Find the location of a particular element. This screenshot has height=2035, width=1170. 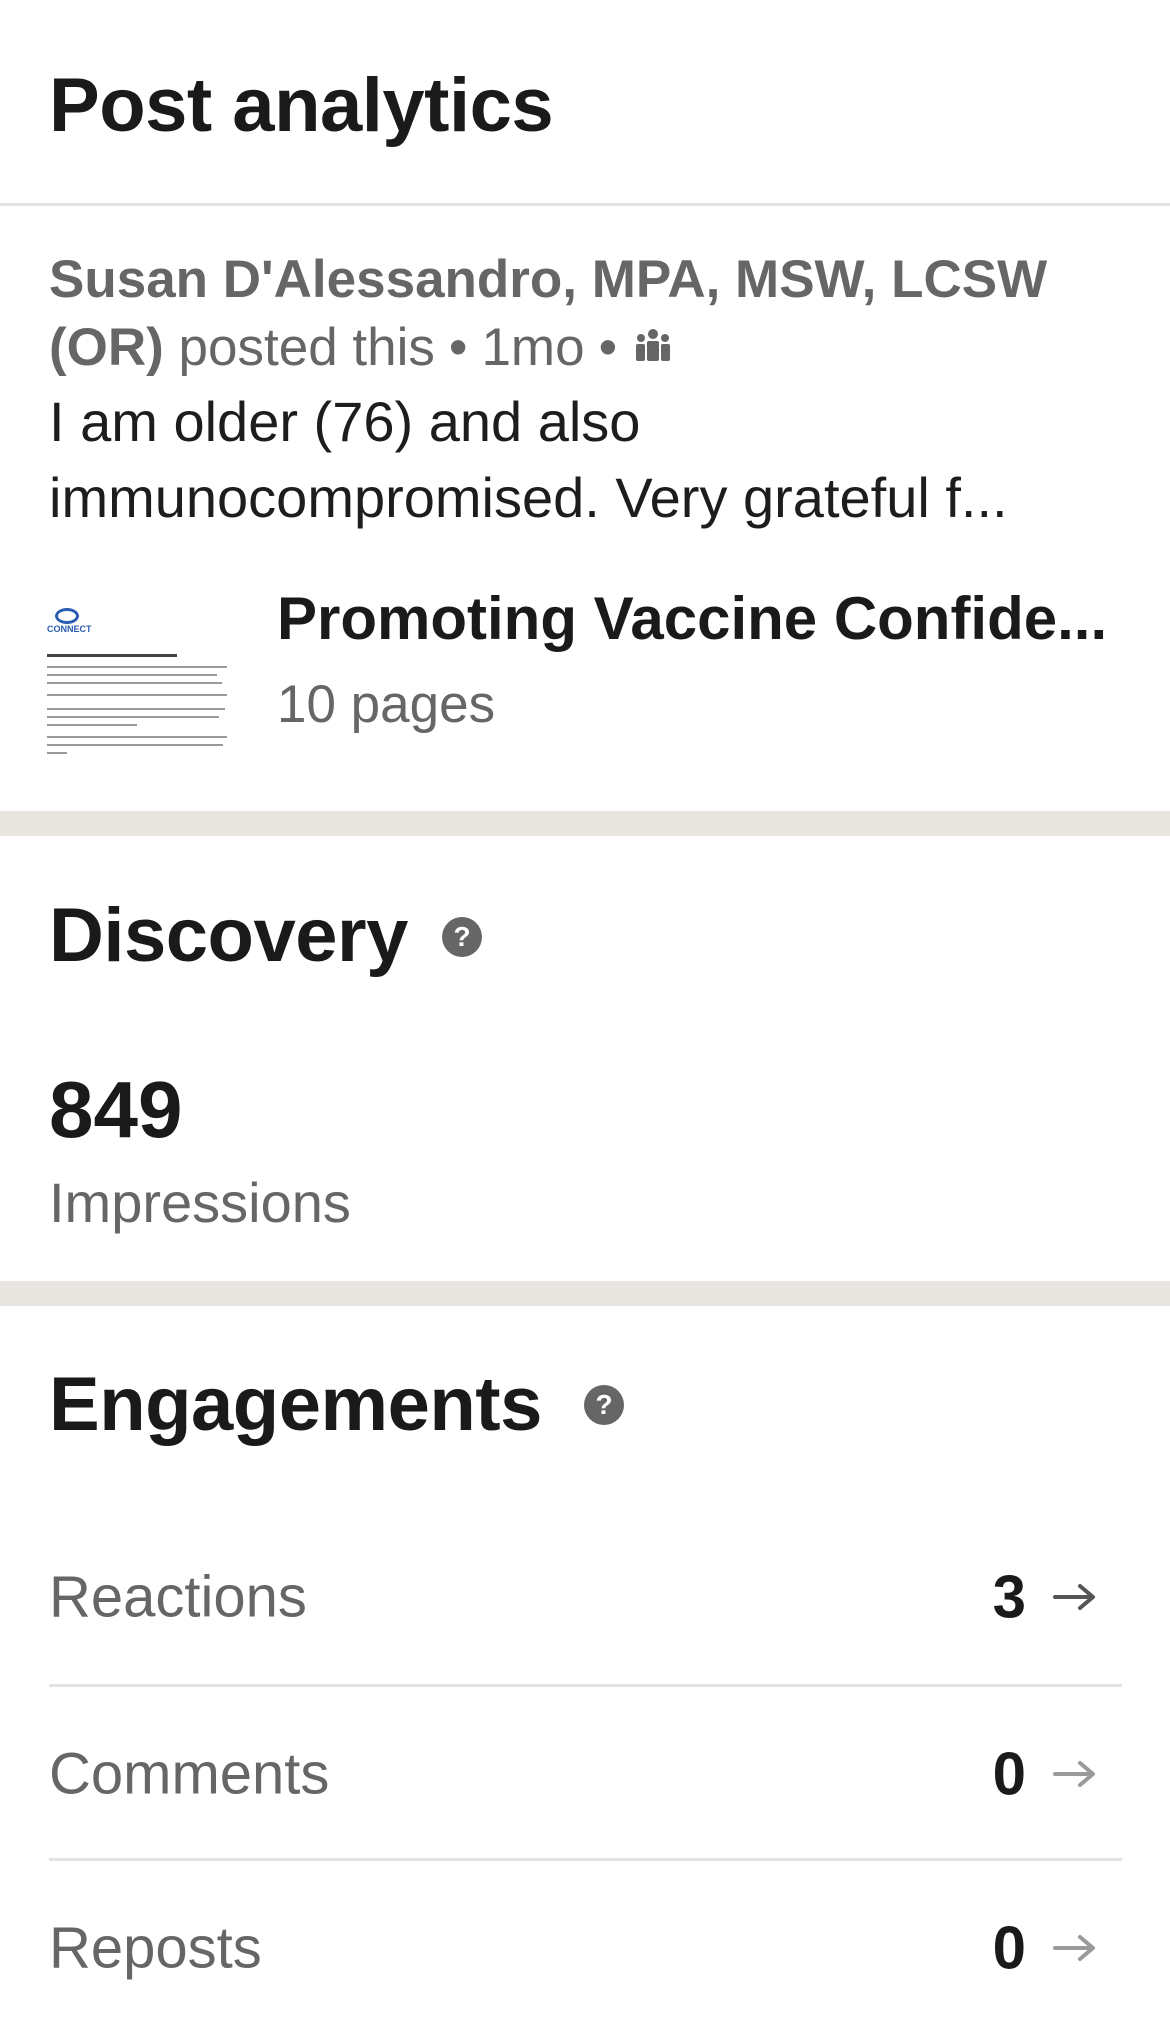

page-header: Post analytics is located at coordinates (585, 103).